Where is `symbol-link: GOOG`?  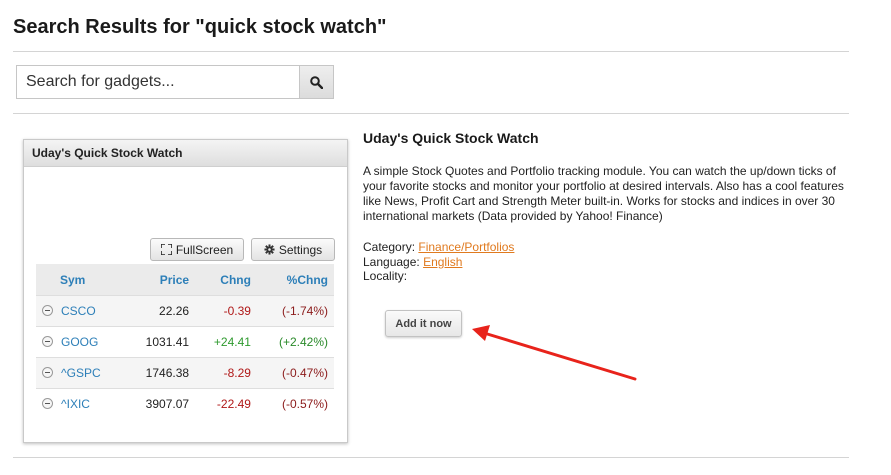
symbol-link: GOOG is located at coordinates (79, 342).